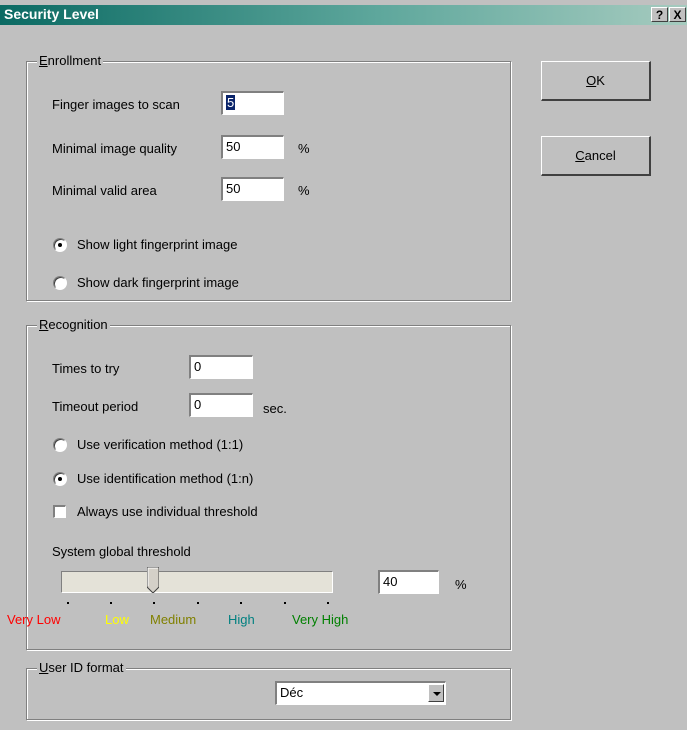 The width and height of the screenshot is (687, 730). What do you see at coordinates (160, 444) in the screenshot?
I see `verification-method-label: Use verification method (1:1)` at bounding box center [160, 444].